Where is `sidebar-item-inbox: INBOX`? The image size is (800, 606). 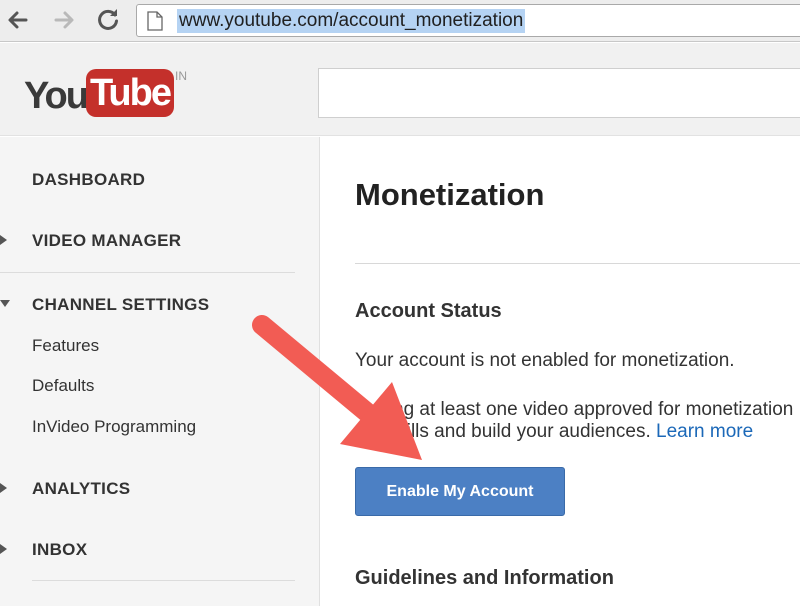 sidebar-item-inbox: INBOX is located at coordinates (59, 550).